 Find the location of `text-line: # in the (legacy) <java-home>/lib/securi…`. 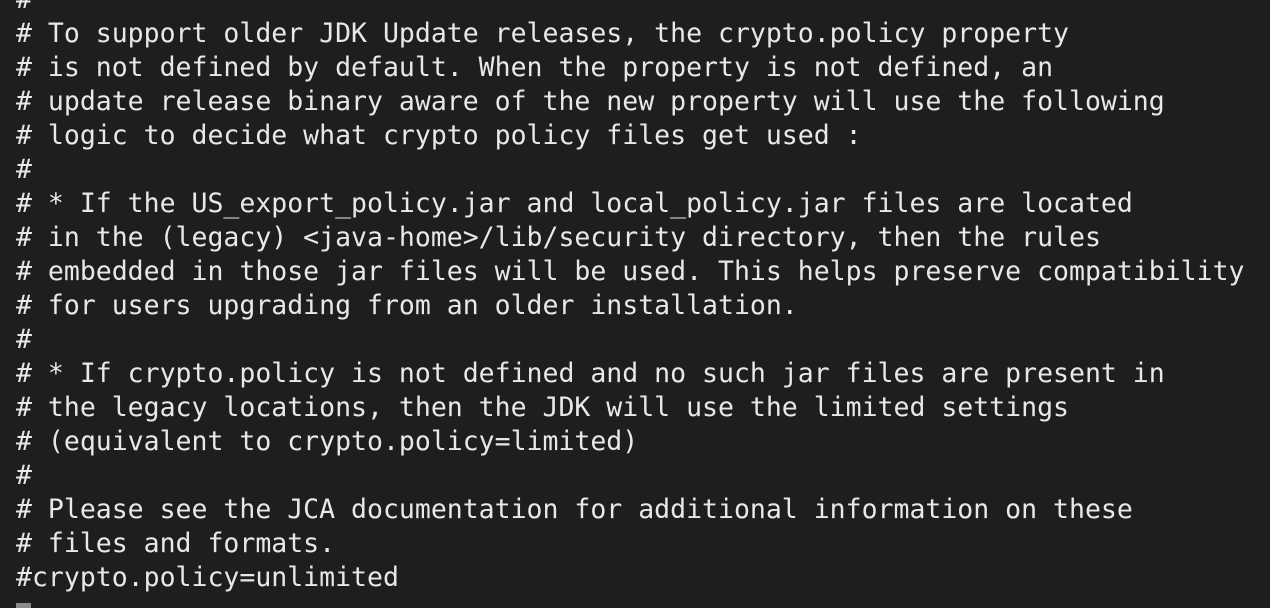

text-line: # in the (legacy) <java-home>/lib/securi… is located at coordinates (558, 237).